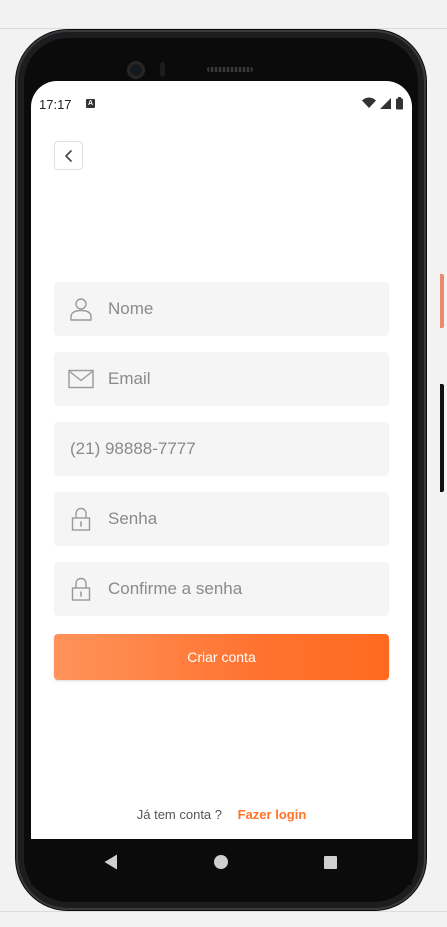  What do you see at coordinates (399, 104) in the screenshot?
I see `battery-icon` at bounding box center [399, 104].